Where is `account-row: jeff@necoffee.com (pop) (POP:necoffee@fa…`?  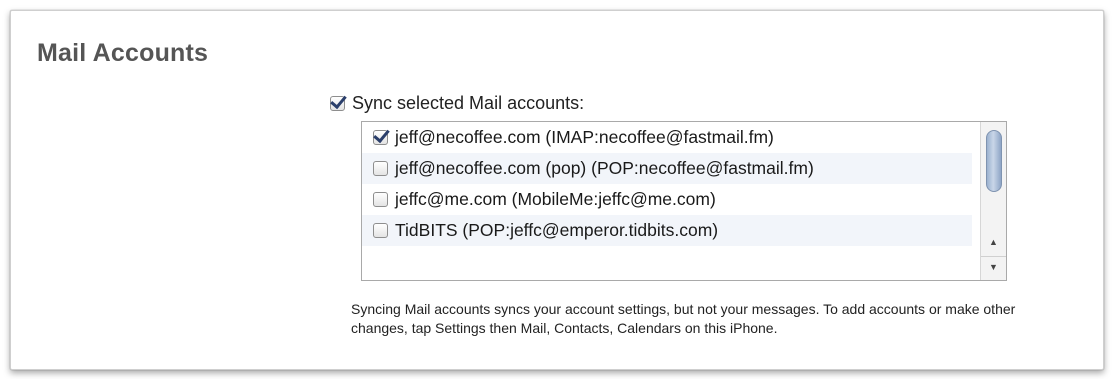 account-row: jeff@necoffee.com (pop) (POP:necoffee@fa… is located at coordinates (667, 168).